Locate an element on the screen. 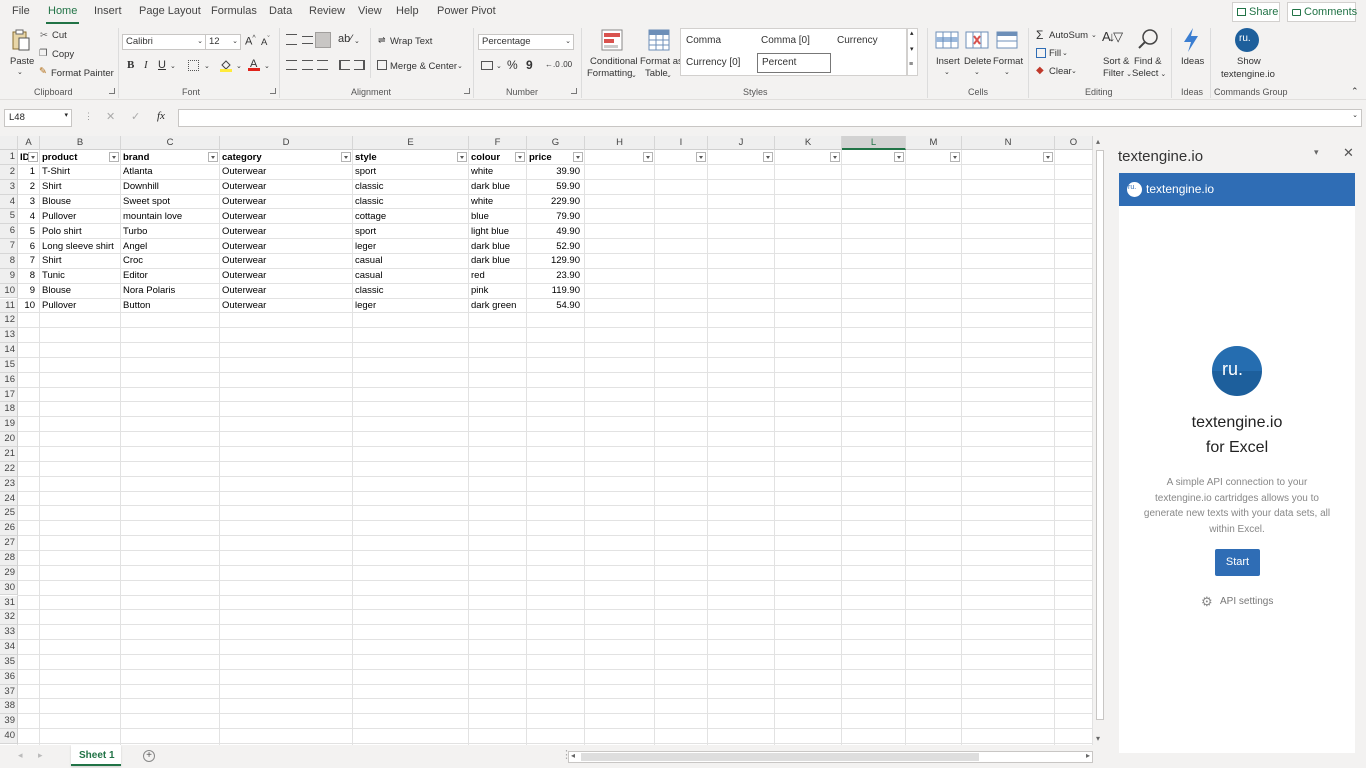  row-header: 8 is located at coordinates (9, 261).